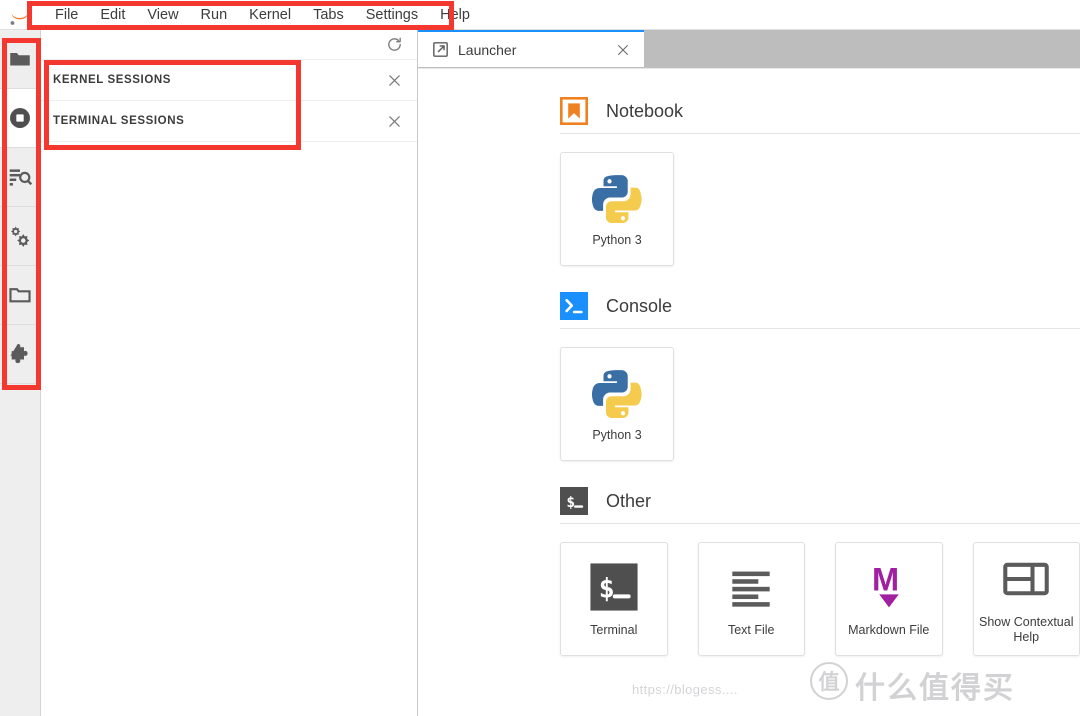 This screenshot has height=716, width=1080. I want to click on launcher-notebook-cards: Python 3, so click(820, 209).